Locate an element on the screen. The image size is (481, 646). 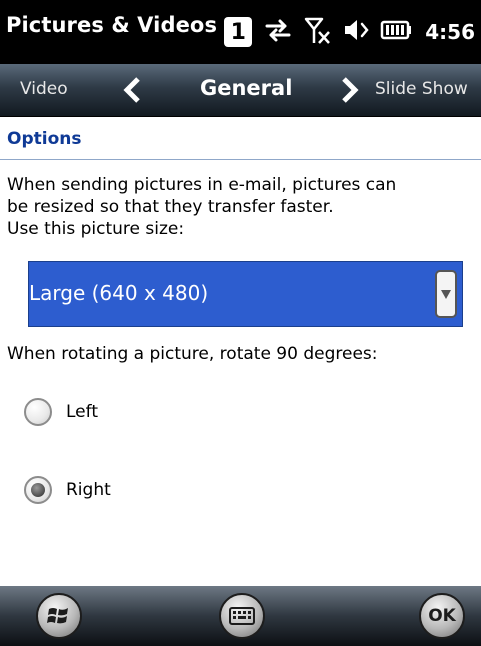
ok-label: OK is located at coordinates (442, 616).